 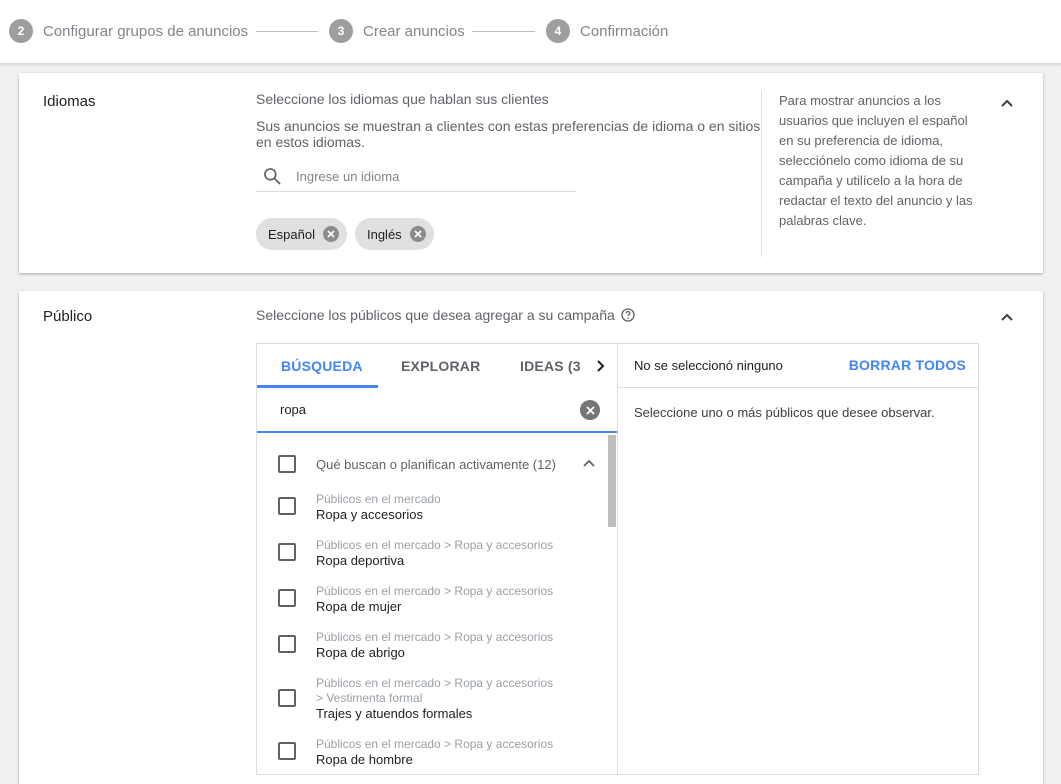 I want to click on step-configure-ad-groups: 2 Configurar grupos de anuncios, so click(x=128, y=31).